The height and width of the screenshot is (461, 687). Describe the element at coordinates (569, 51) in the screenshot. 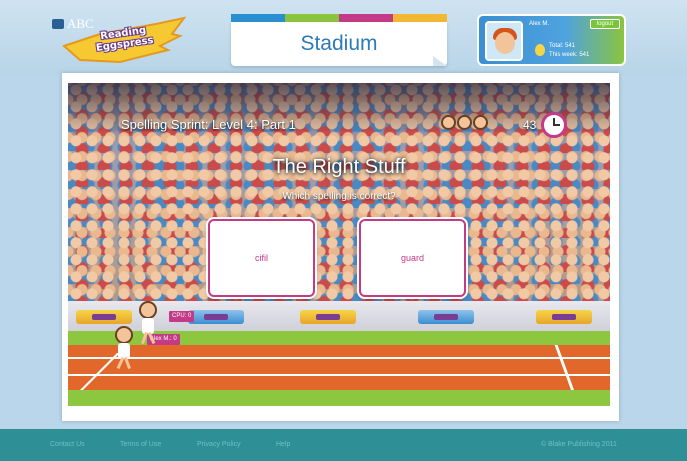

I see `user-stats: Total: 541 This week: 541` at that location.